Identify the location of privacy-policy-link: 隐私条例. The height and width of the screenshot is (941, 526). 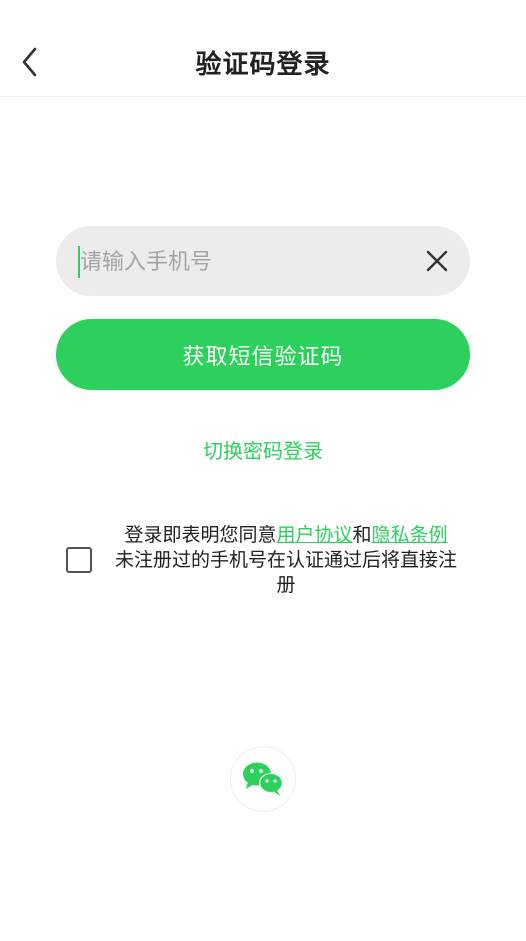
(410, 535).